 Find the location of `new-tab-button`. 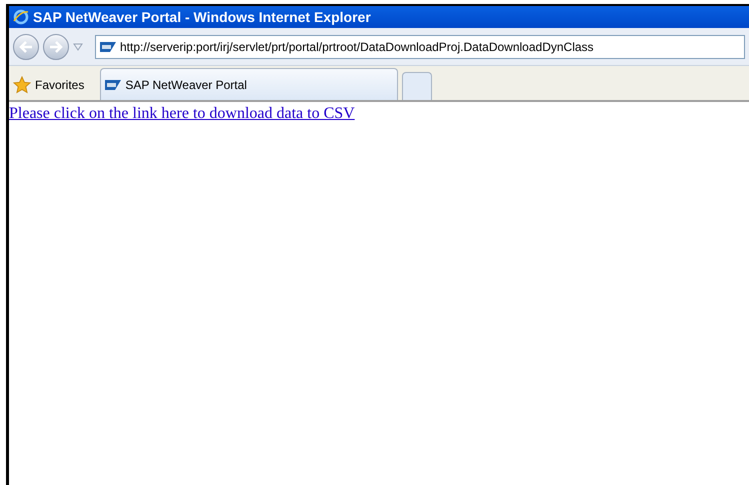

new-tab-button is located at coordinates (417, 86).